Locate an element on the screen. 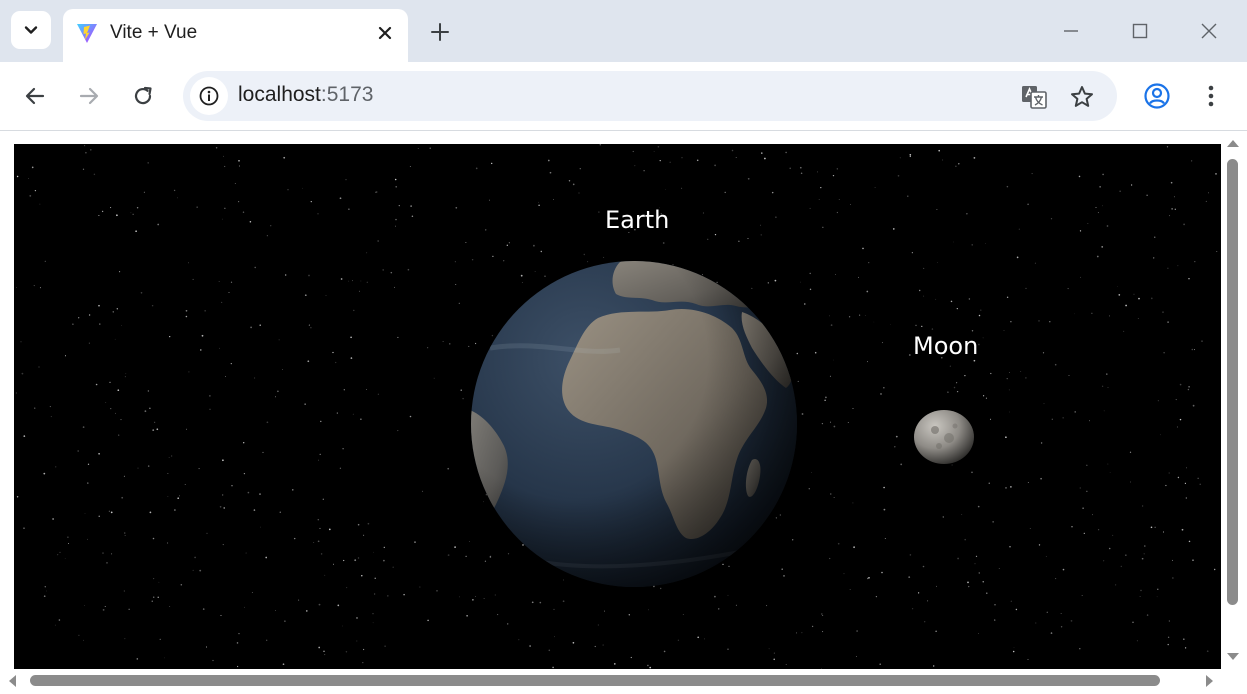 This screenshot has height=694, width=1247. reload-icon is located at coordinates (143, 95).